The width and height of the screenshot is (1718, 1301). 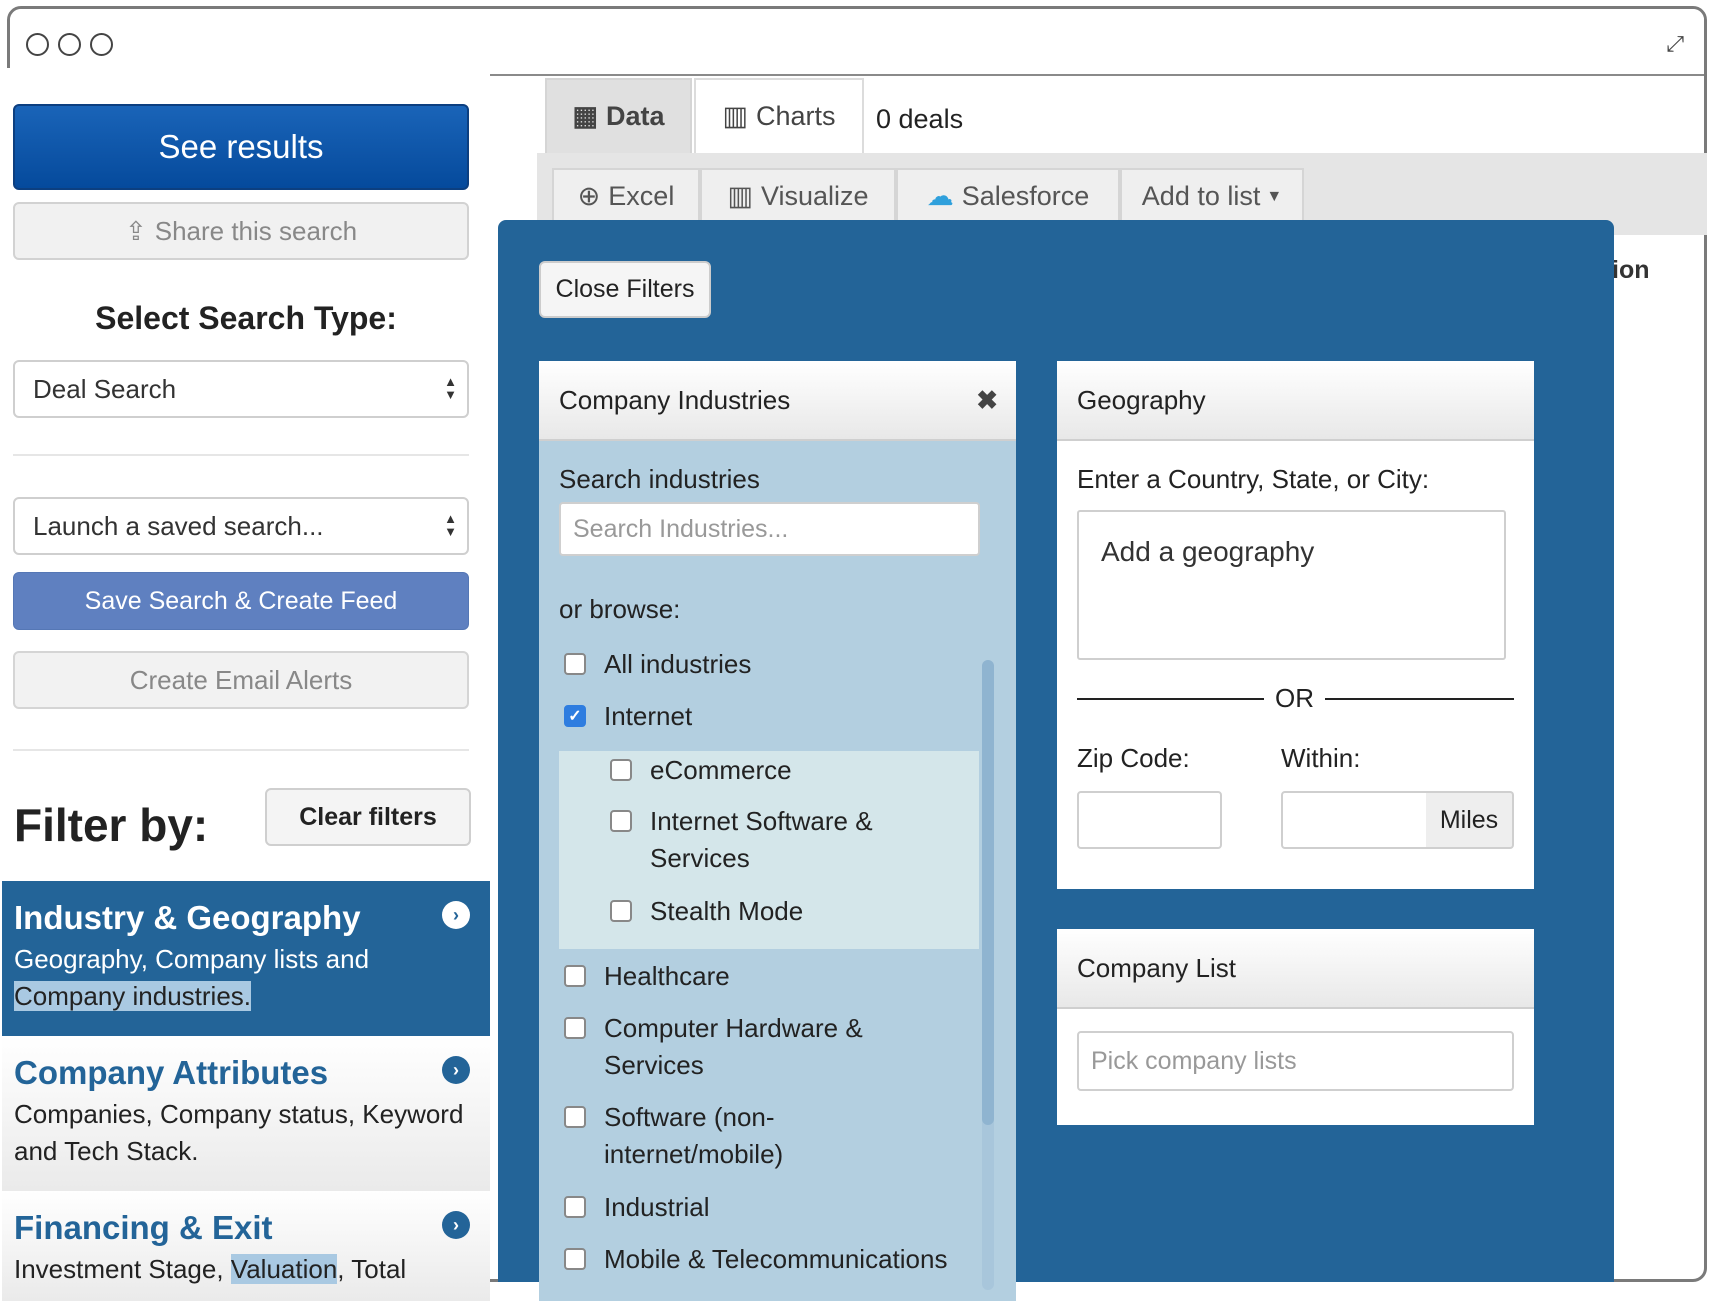 I want to click on add-to-list-button: Add to list ▼, so click(x=1212, y=196).